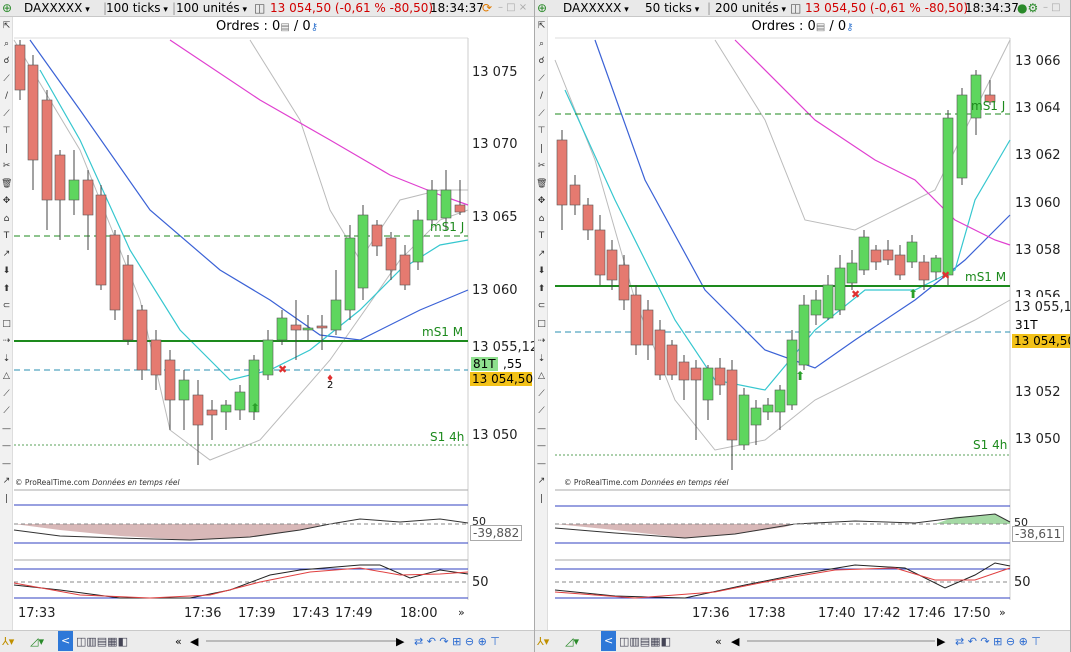 This screenshot has height=652, width=1071. I want to click on chart-bottom-toolbar: ⅄▾ ◿▾ < ◫▥▤▦◧ « ◀ ▶ ⇄ ↶ ↷ ⊞ ⊖ ⊕ ⊤, so click(802, 641).